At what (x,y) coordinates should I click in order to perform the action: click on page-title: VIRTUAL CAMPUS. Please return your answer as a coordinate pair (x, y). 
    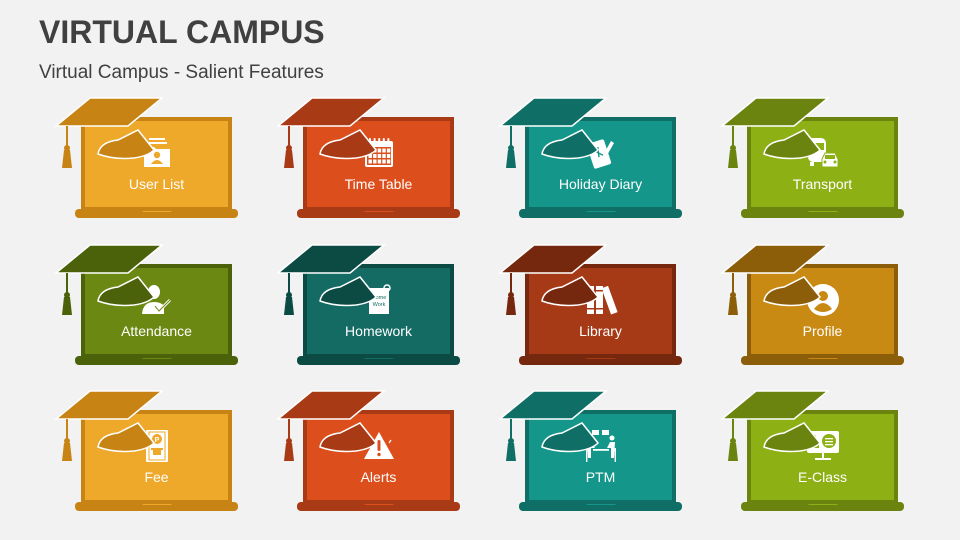
    Looking at the image, I should click on (182, 32).